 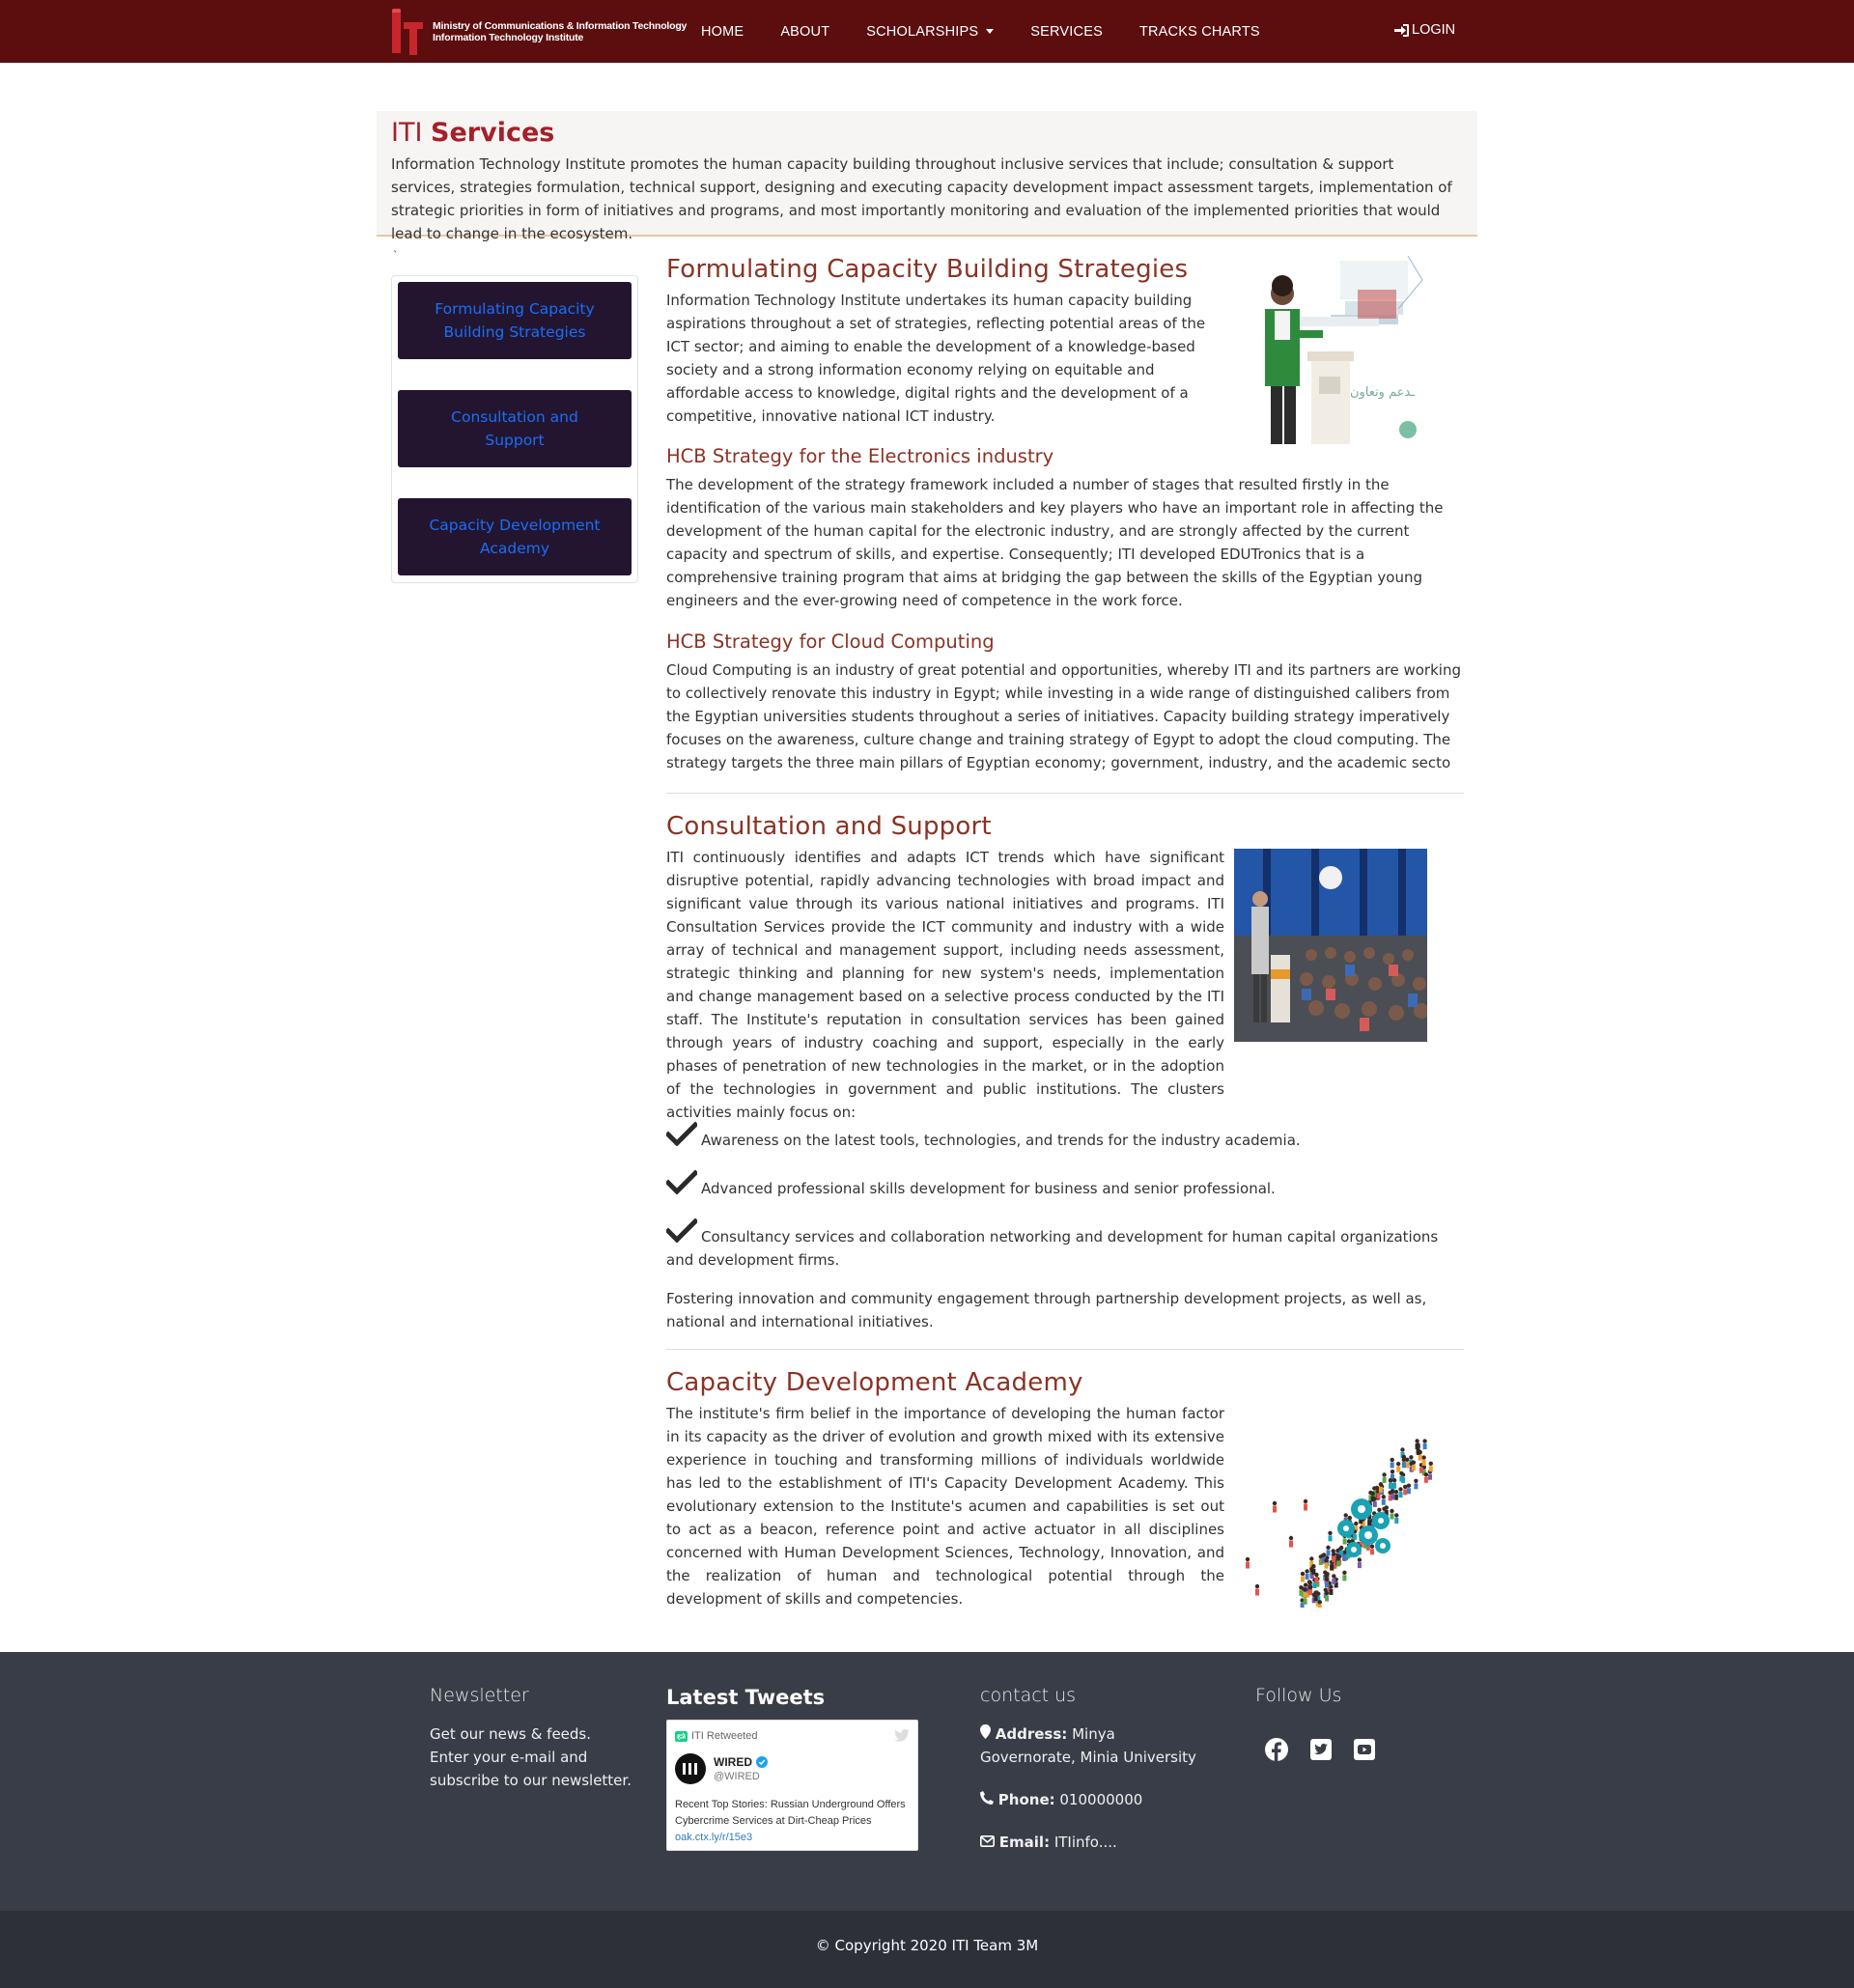 I want to click on footer-follow: Follow Us, so click(x=1298, y=1696).